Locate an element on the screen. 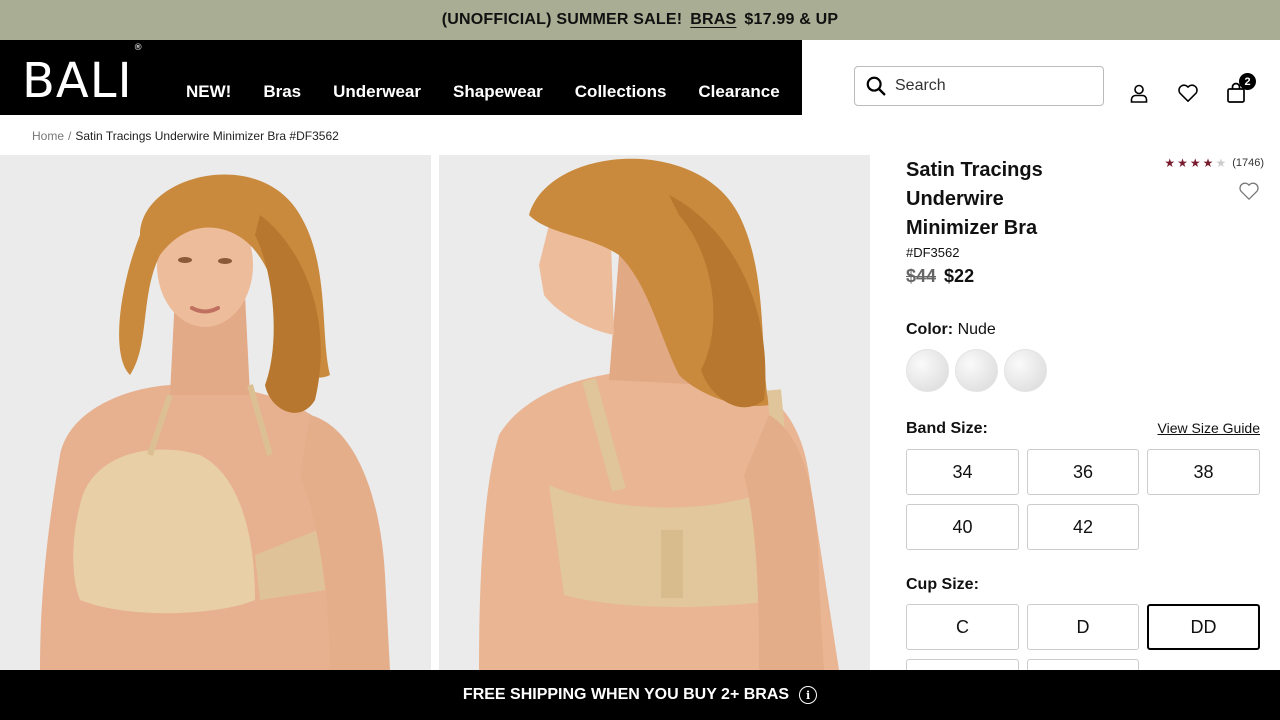 This screenshot has height=720, width=1280. price-original: $44 is located at coordinates (921, 276).